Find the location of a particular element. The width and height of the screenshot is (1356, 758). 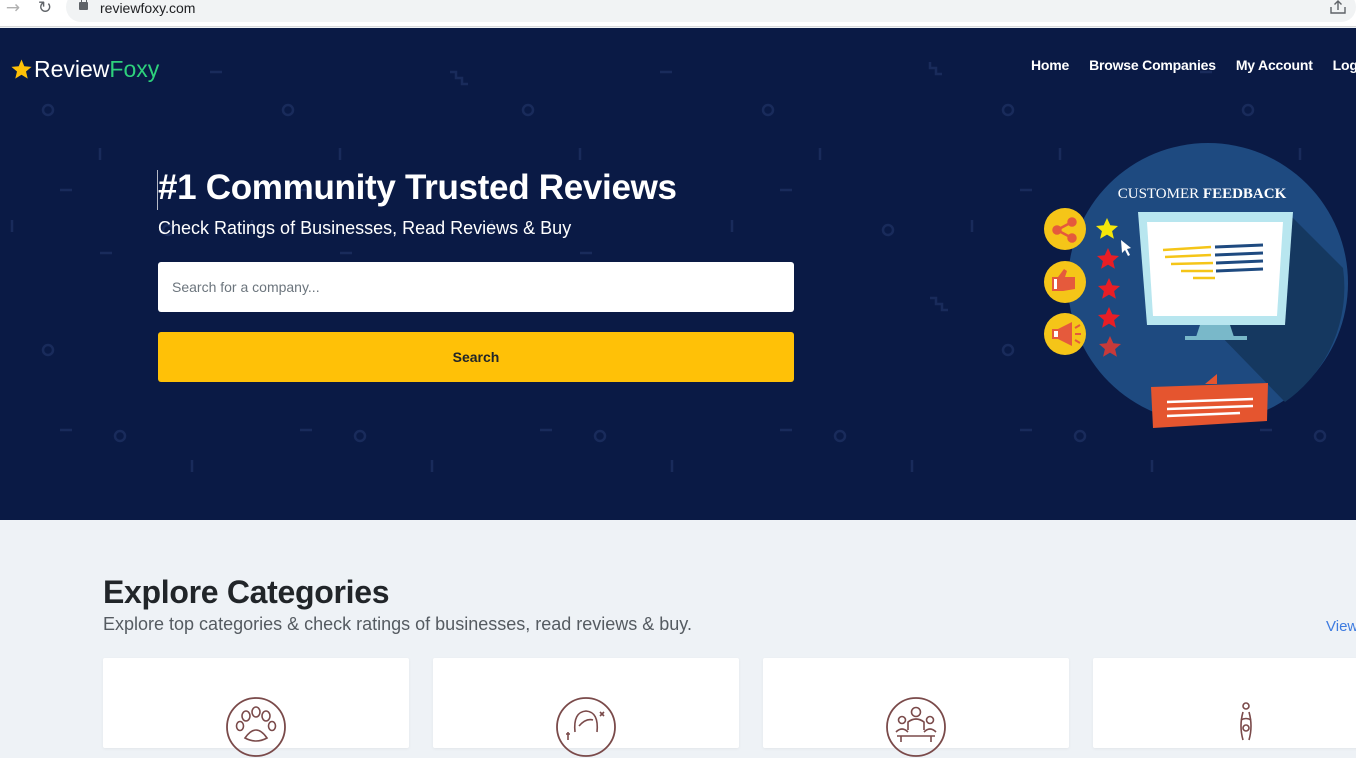

nav-my-account: My Account is located at coordinates (1274, 65).